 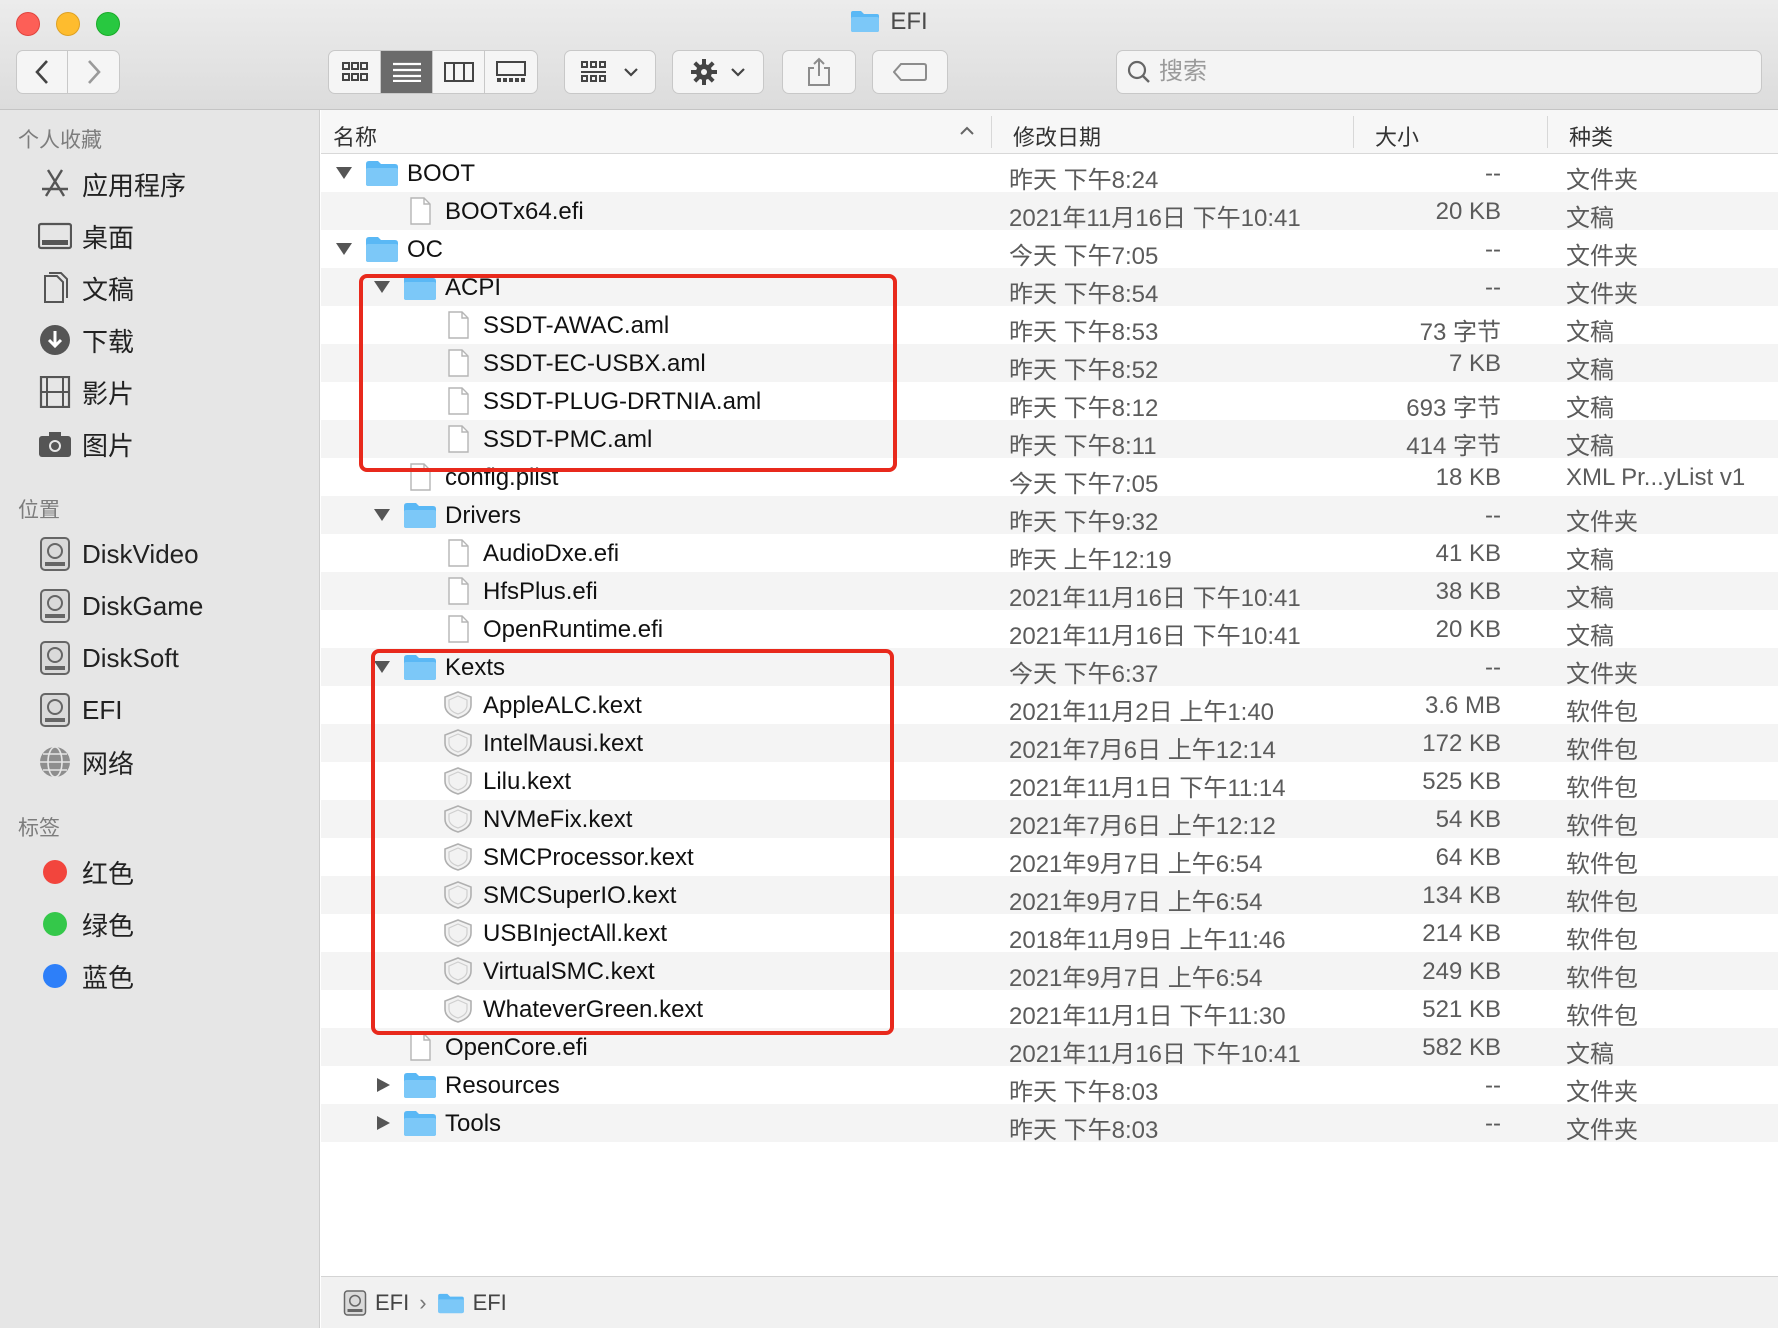 I want to click on back-button, so click(x=43, y=72).